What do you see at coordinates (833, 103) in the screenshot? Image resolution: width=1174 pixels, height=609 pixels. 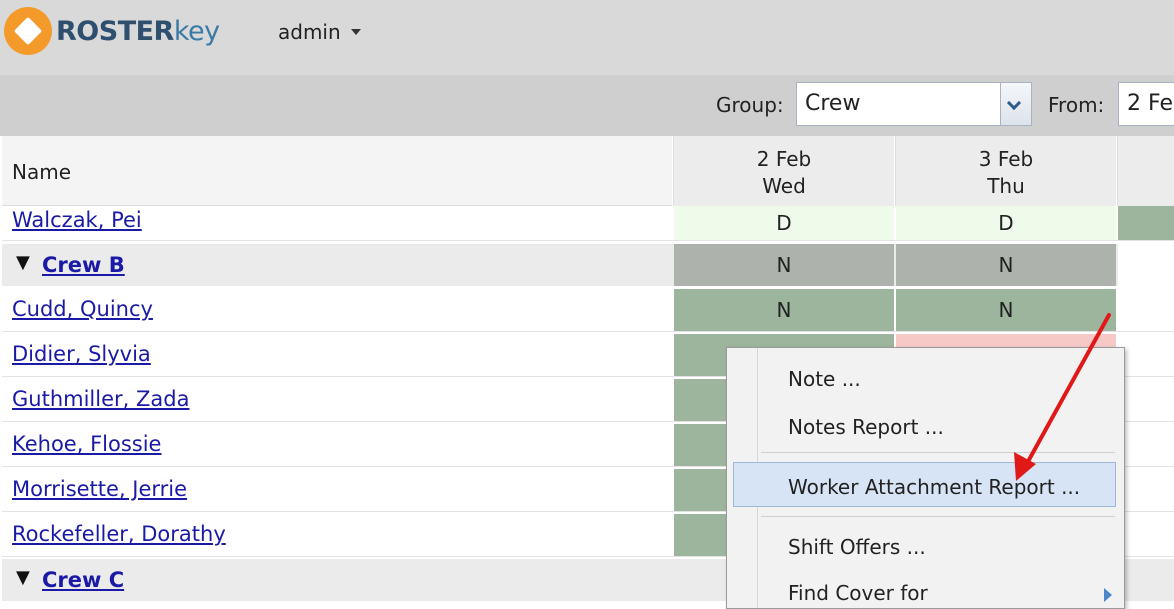 I see `group-select-value: Crew` at bounding box center [833, 103].